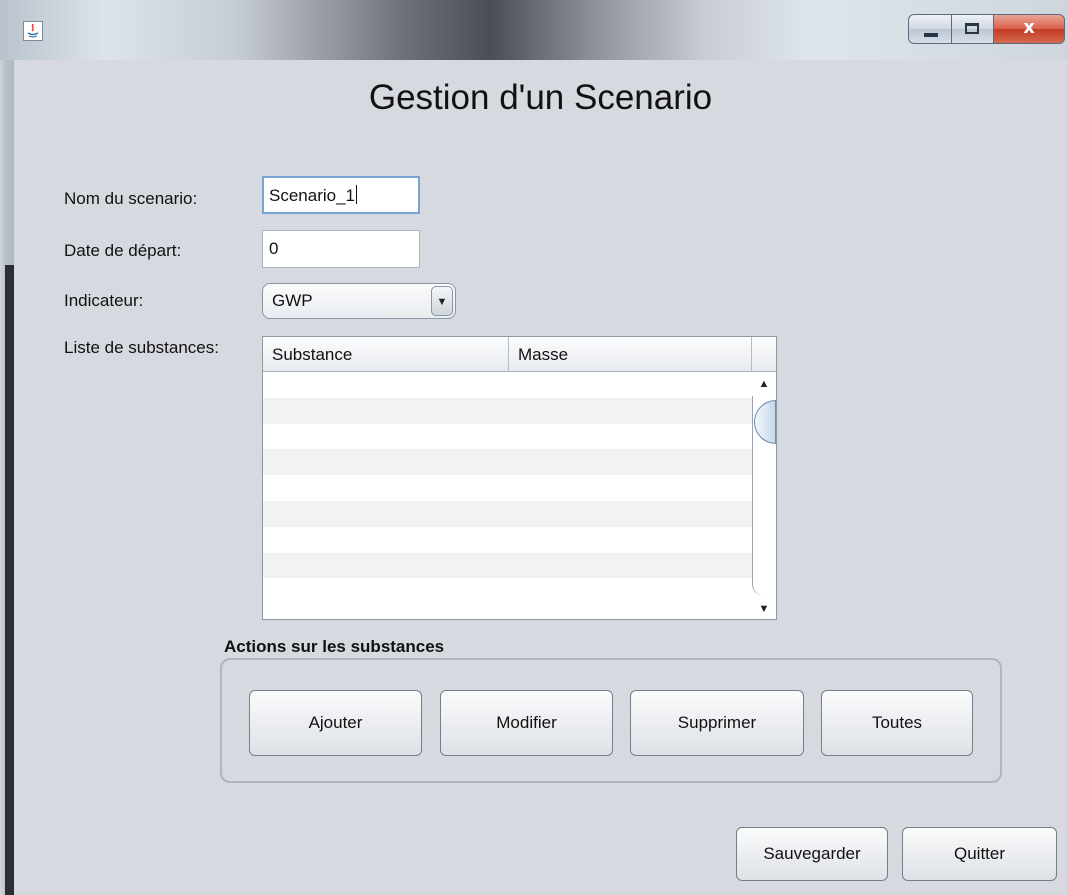 This screenshot has width=1067, height=895. What do you see at coordinates (979, 854) in the screenshot?
I see `quit-button: Quitter` at bounding box center [979, 854].